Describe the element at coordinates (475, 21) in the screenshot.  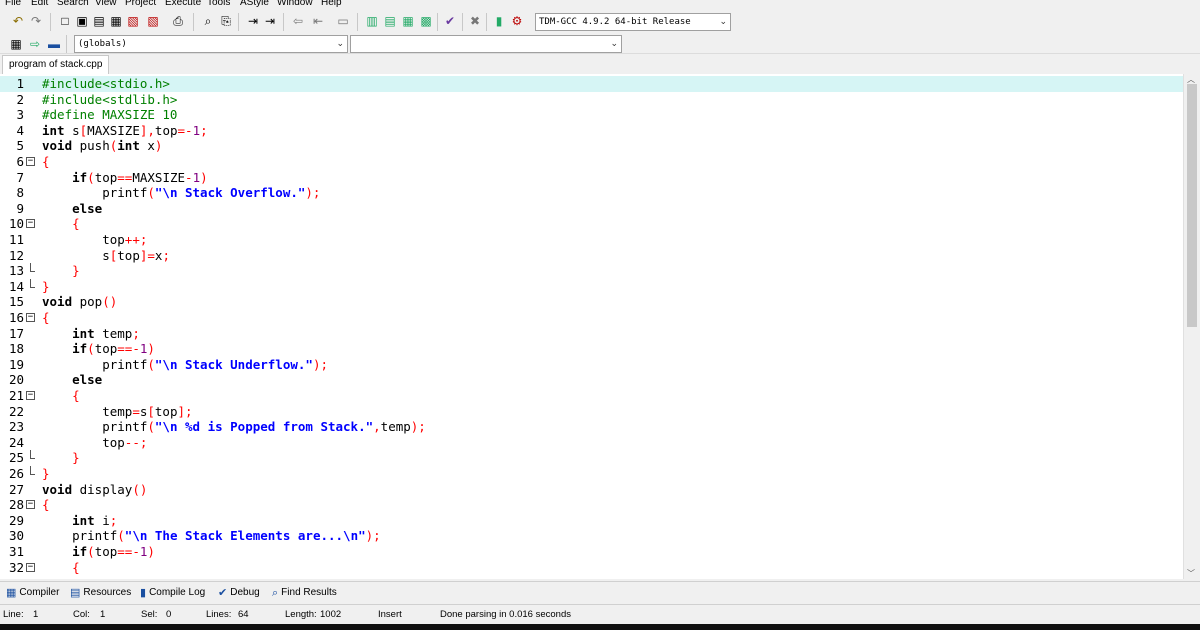
I see `stop-execution-icon: ✖` at that location.